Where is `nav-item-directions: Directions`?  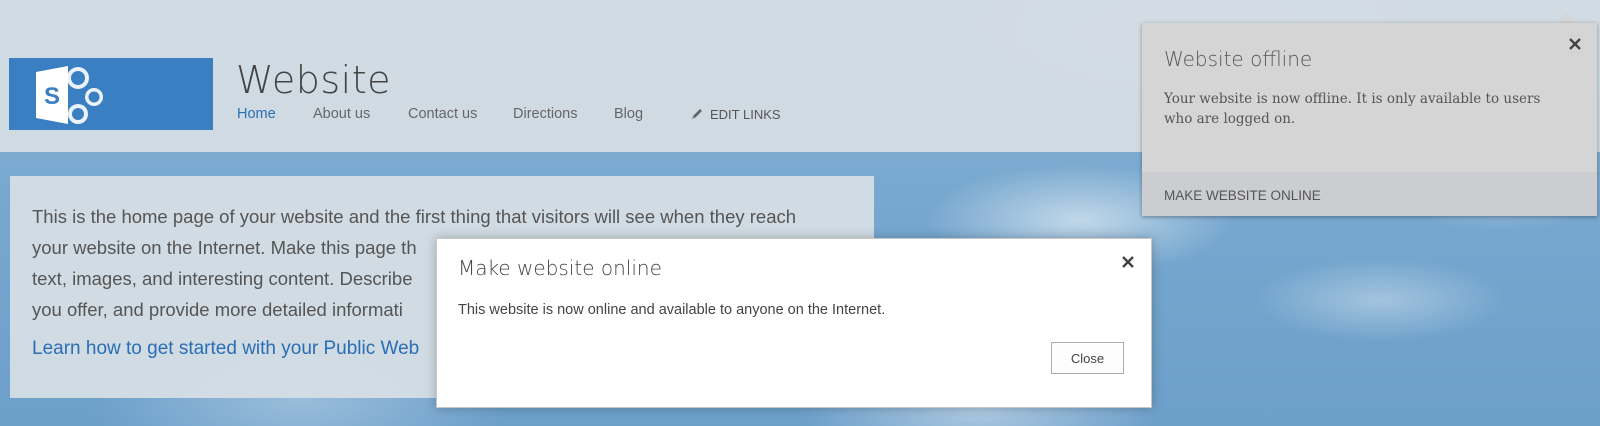 nav-item-directions: Directions is located at coordinates (545, 114).